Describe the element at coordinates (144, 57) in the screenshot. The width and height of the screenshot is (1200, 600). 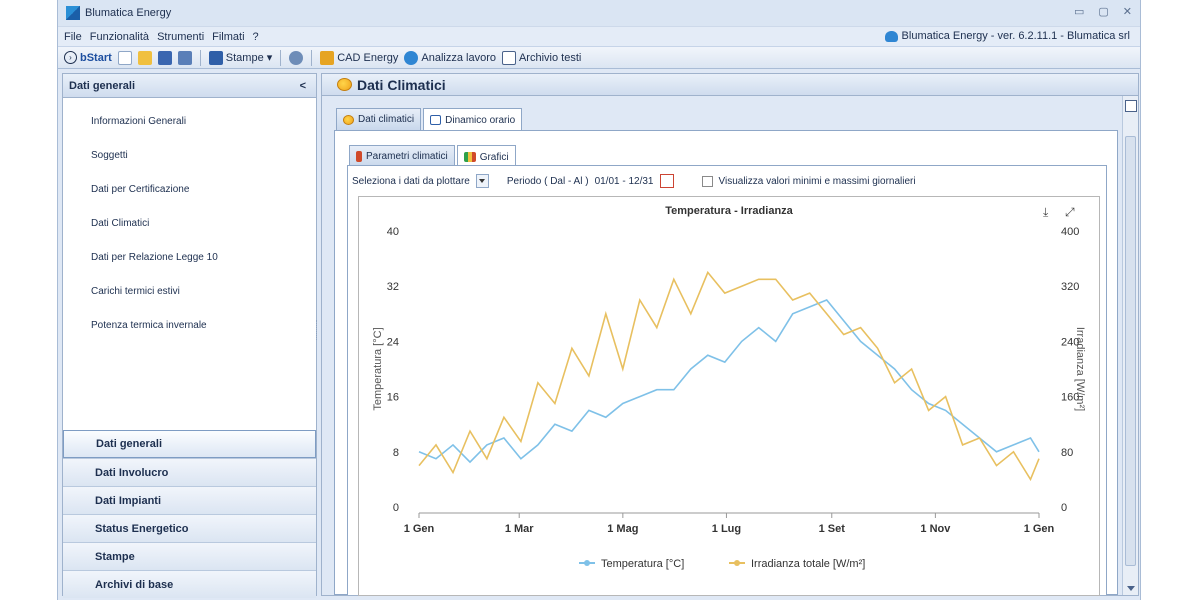
I see `open-folder-icon` at that location.